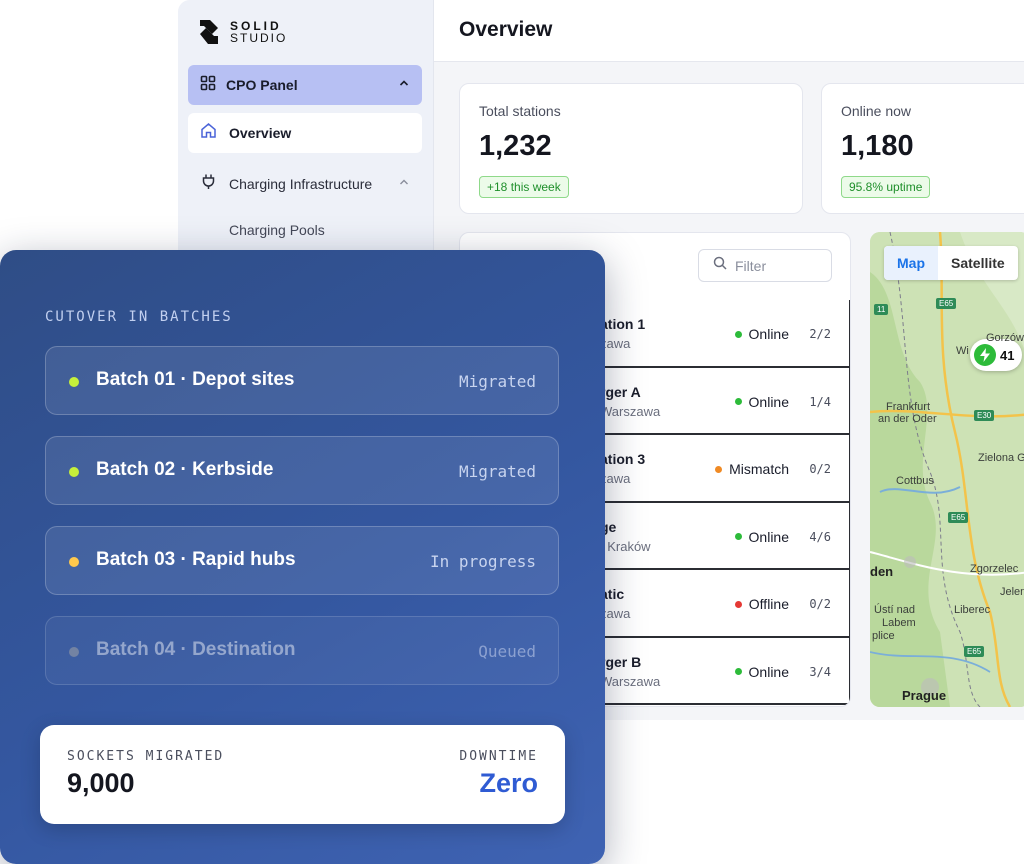 The image size is (1024, 864). Describe the element at coordinates (498, 756) in the screenshot. I see `downtime-label: DOWNTIME` at that location.